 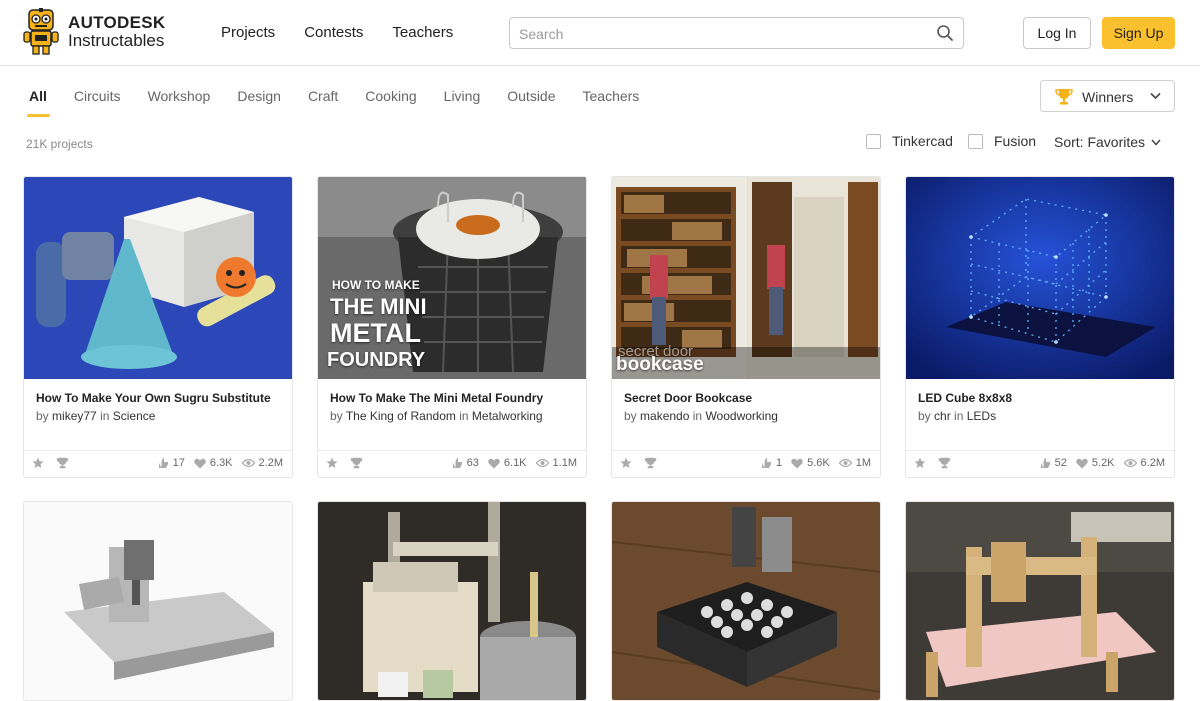 I want to click on project-byline: by mikey77 in Science, so click(x=158, y=416).